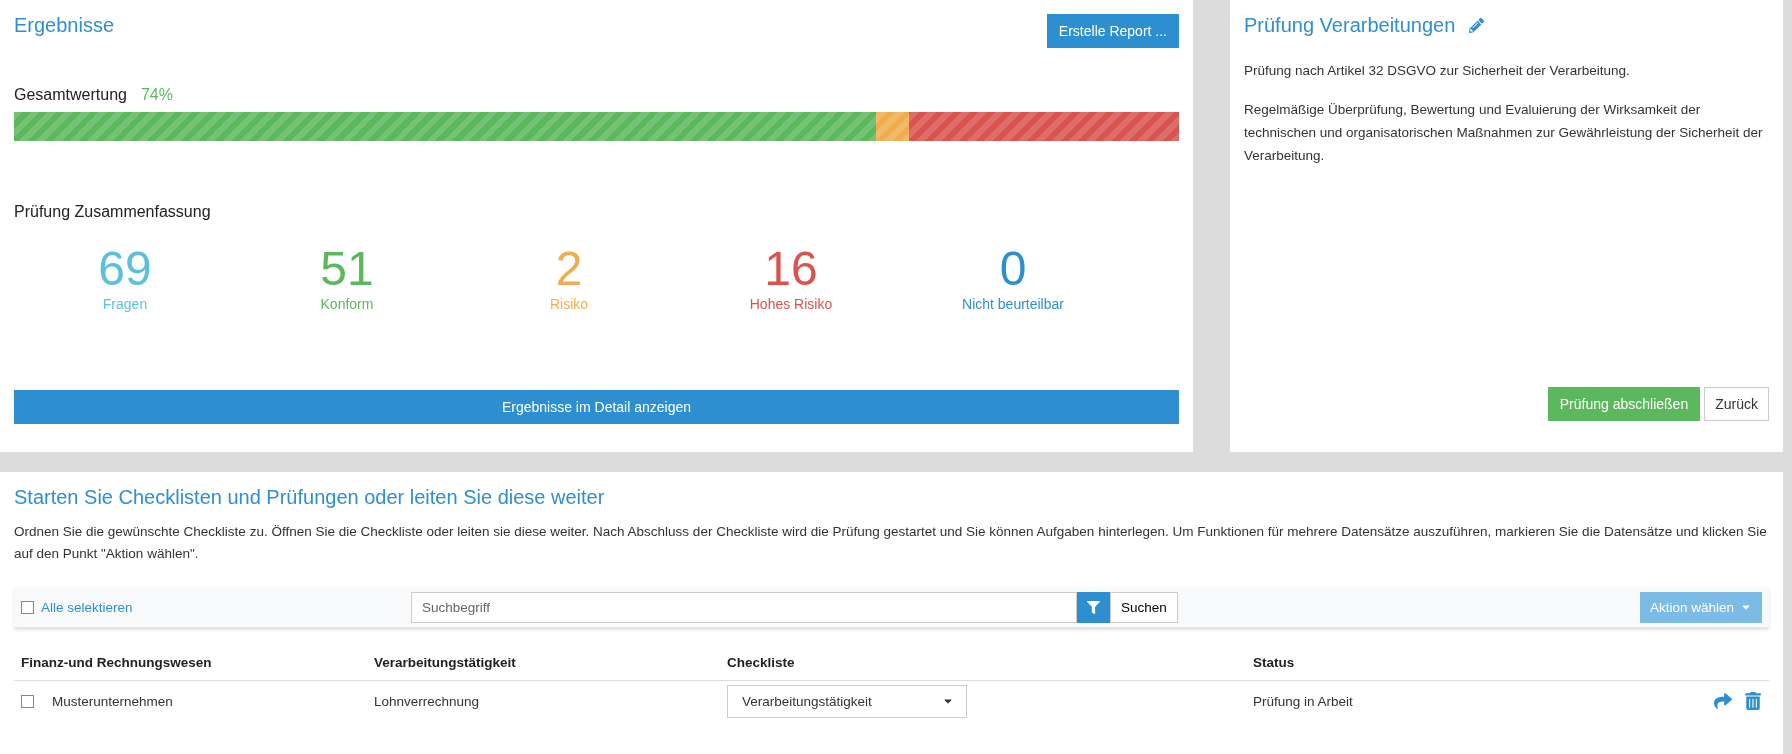 This screenshot has height=754, width=1792. What do you see at coordinates (427, 701) in the screenshot?
I see `table-cell-text: Lohnverrechnung` at bounding box center [427, 701].